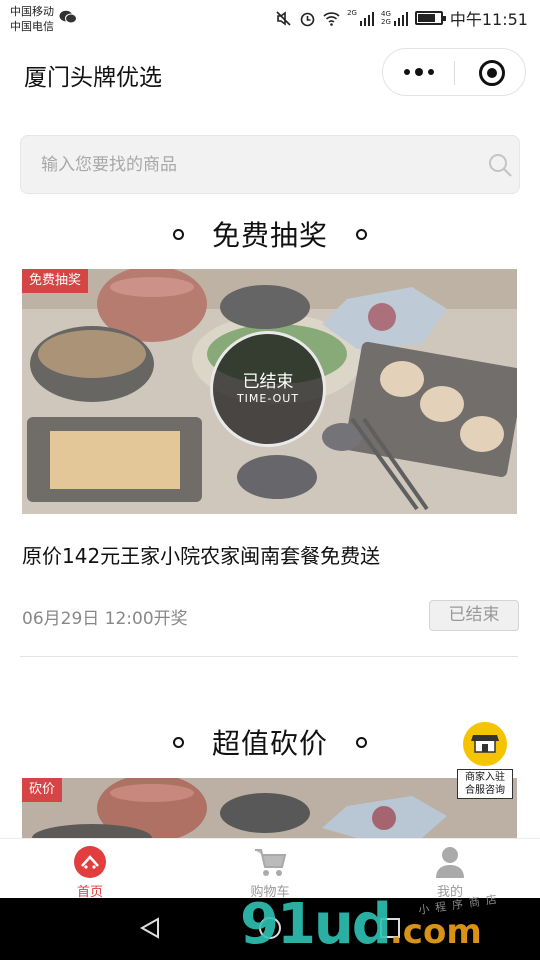 The height and width of the screenshot is (960, 540). I want to click on tab-cart: 购物车, so click(270, 869).